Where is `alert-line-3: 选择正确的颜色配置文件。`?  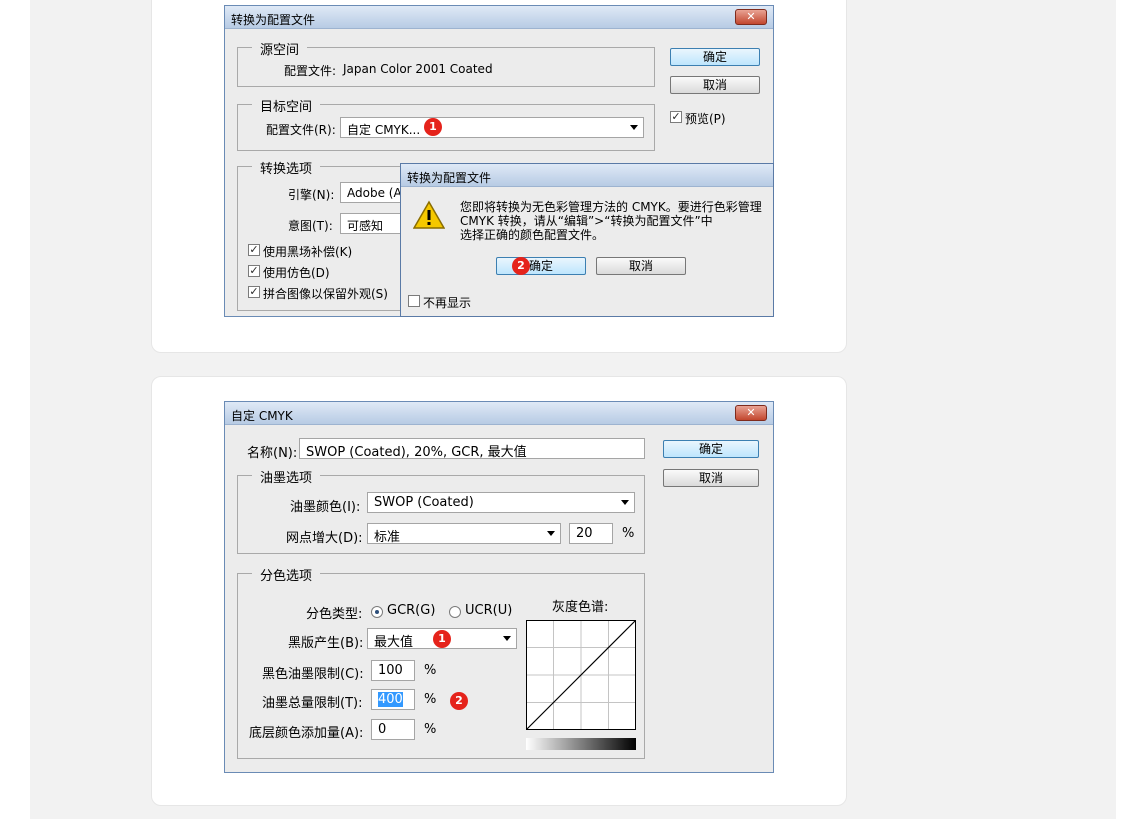
alert-line-3: 选择正确的颜色配置文件。 is located at coordinates (532, 235).